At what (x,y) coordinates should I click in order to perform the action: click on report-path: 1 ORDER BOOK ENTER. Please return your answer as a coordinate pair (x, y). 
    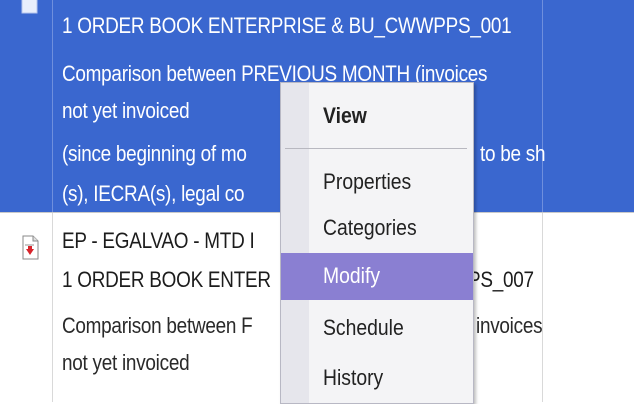
    Looking at the image, I should click on (166, 279).